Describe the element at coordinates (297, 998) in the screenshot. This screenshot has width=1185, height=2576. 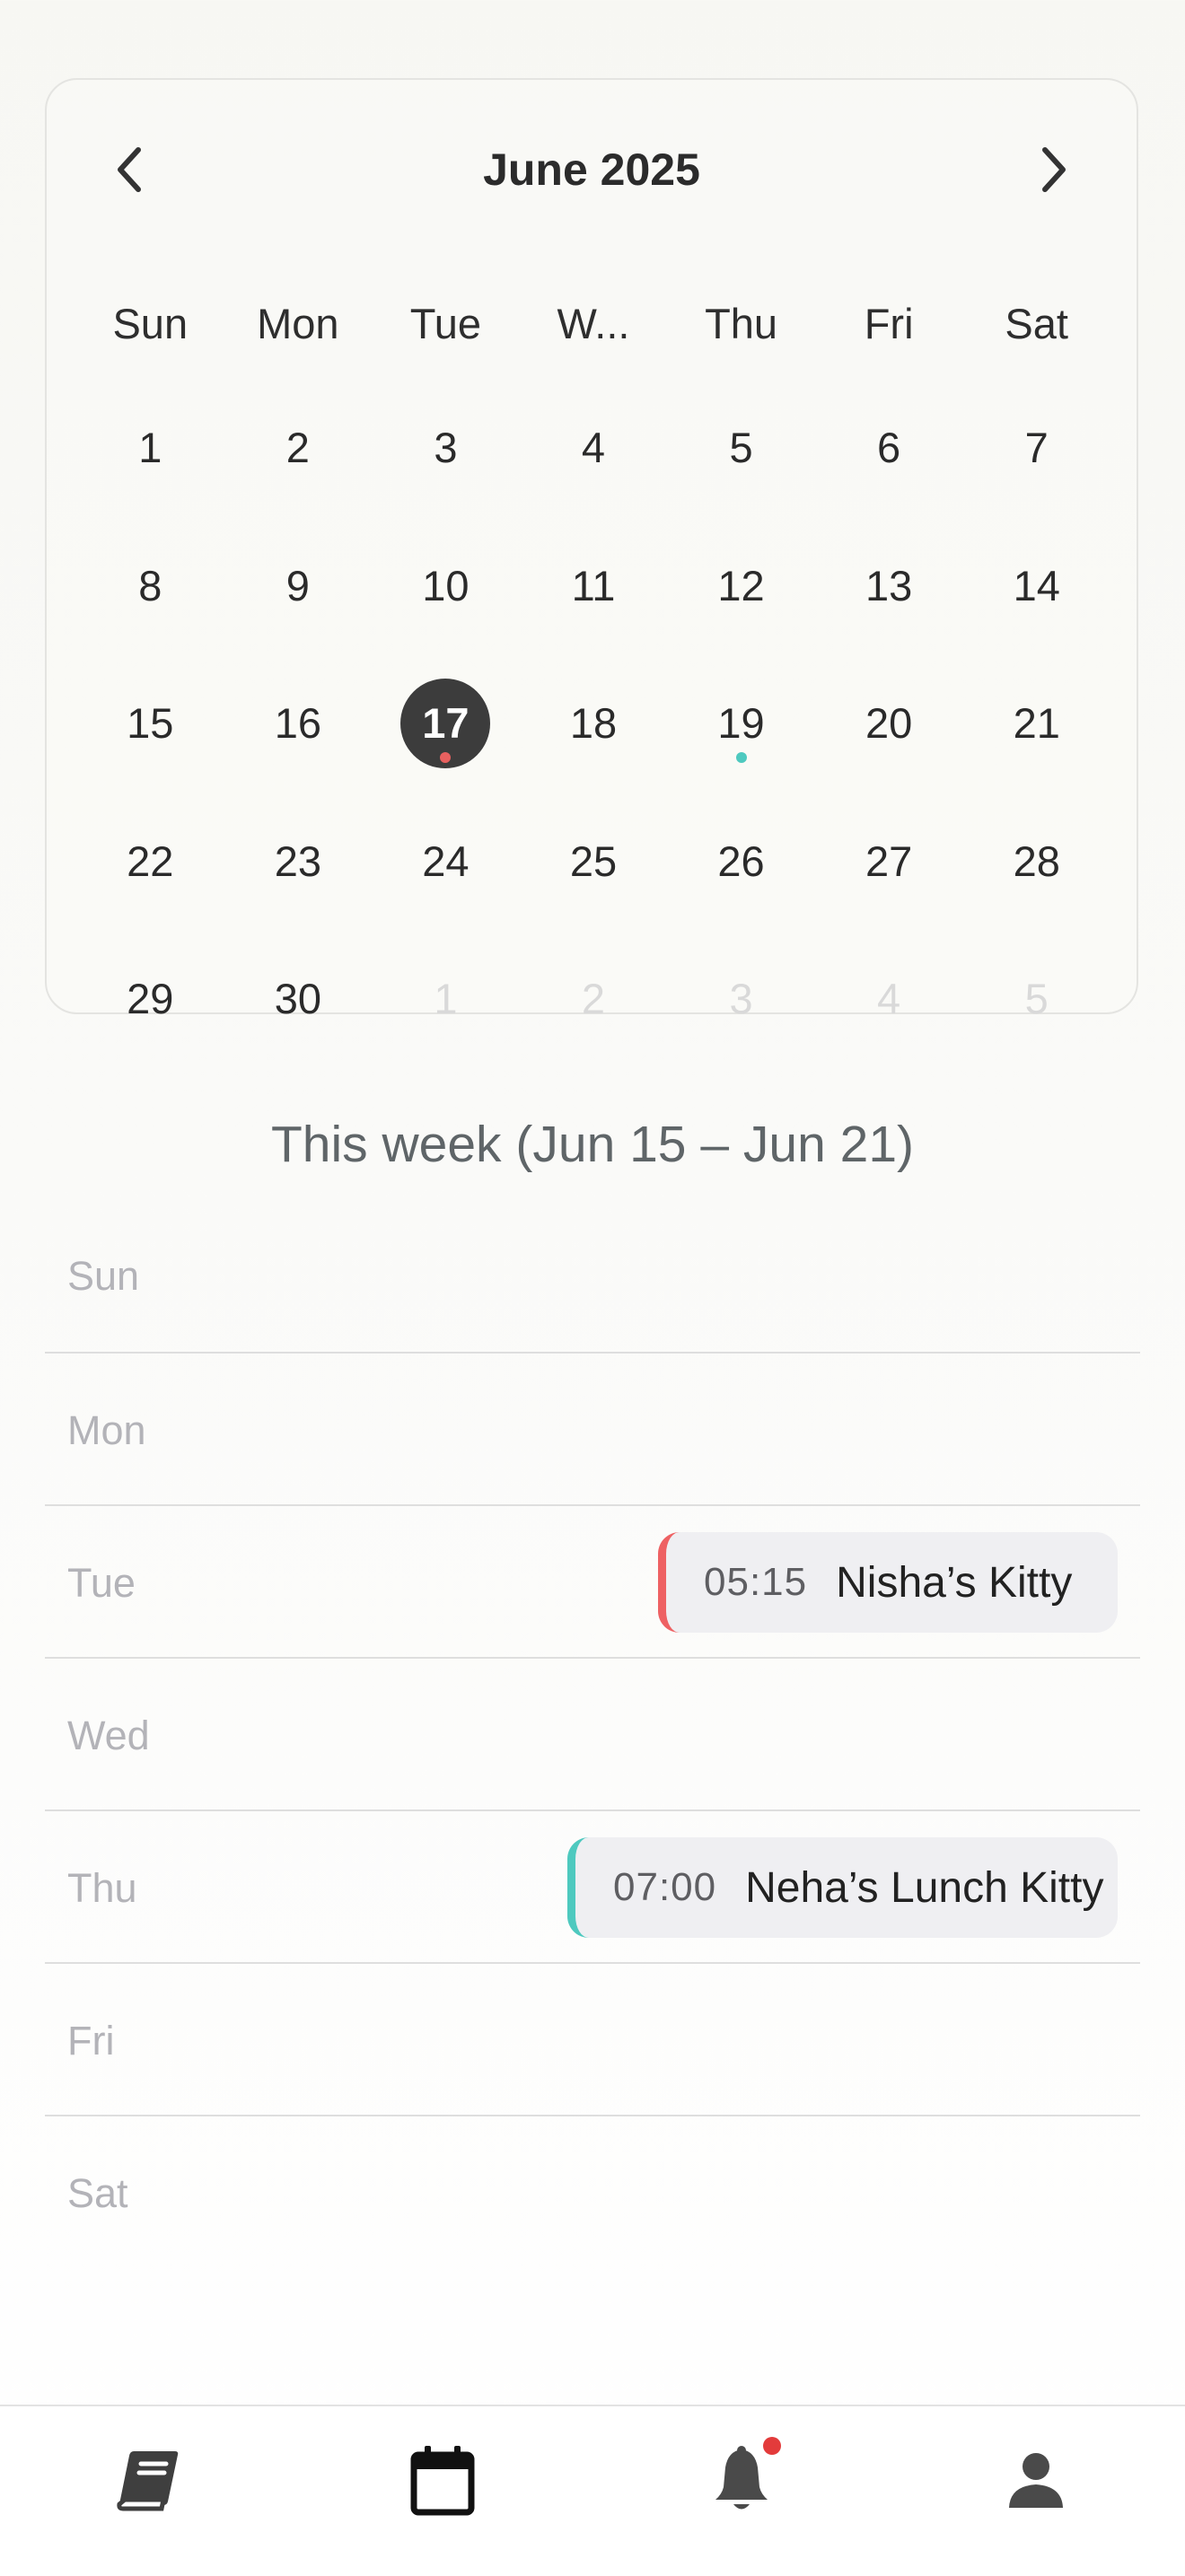
I see `day-number: 30` at that location.